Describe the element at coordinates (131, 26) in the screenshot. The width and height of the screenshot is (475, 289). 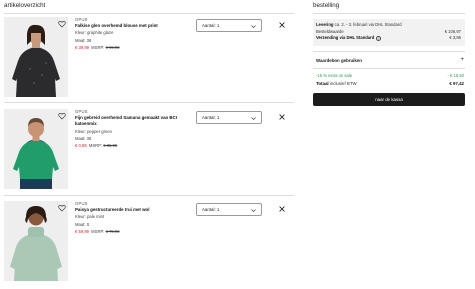
I see `item-name: Falkise glen overhemd blouse met print` at that location.